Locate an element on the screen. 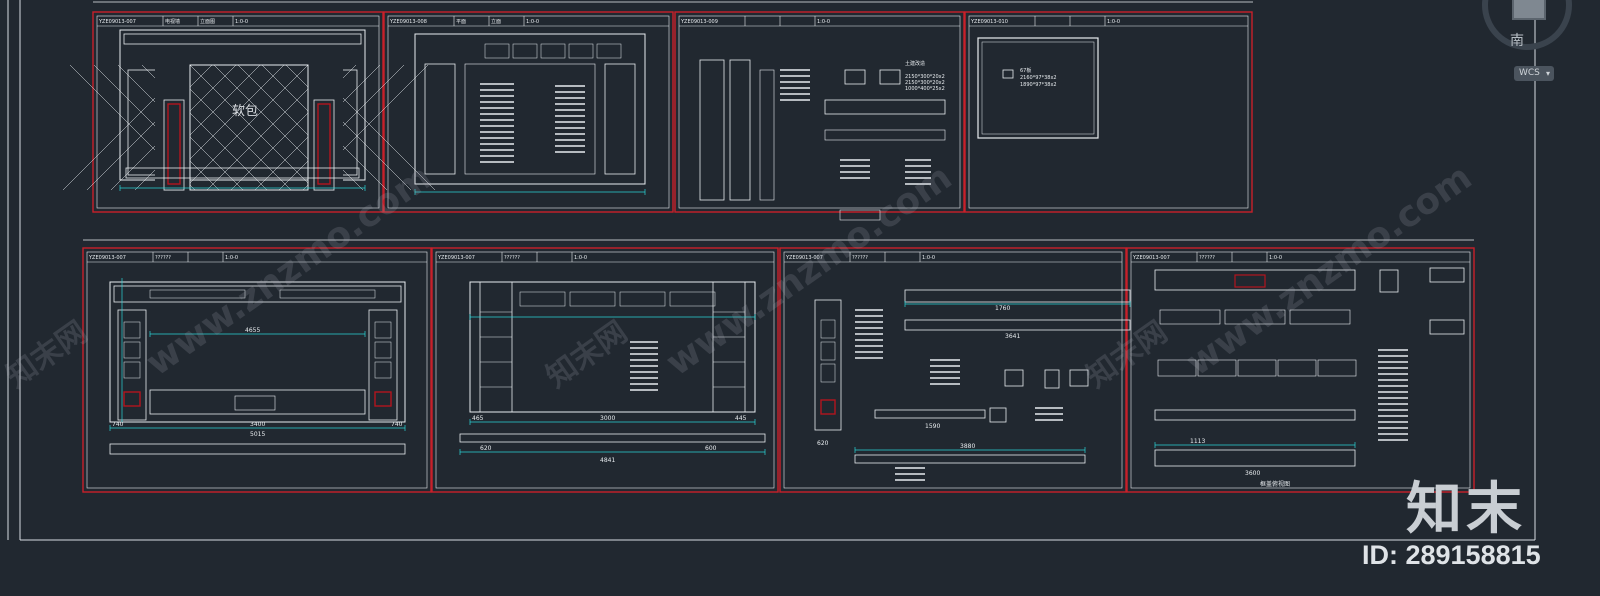 The width and height of the screenshot is (1600, 596). dimension-text: 1760 is located at coordinates (1002, 308).